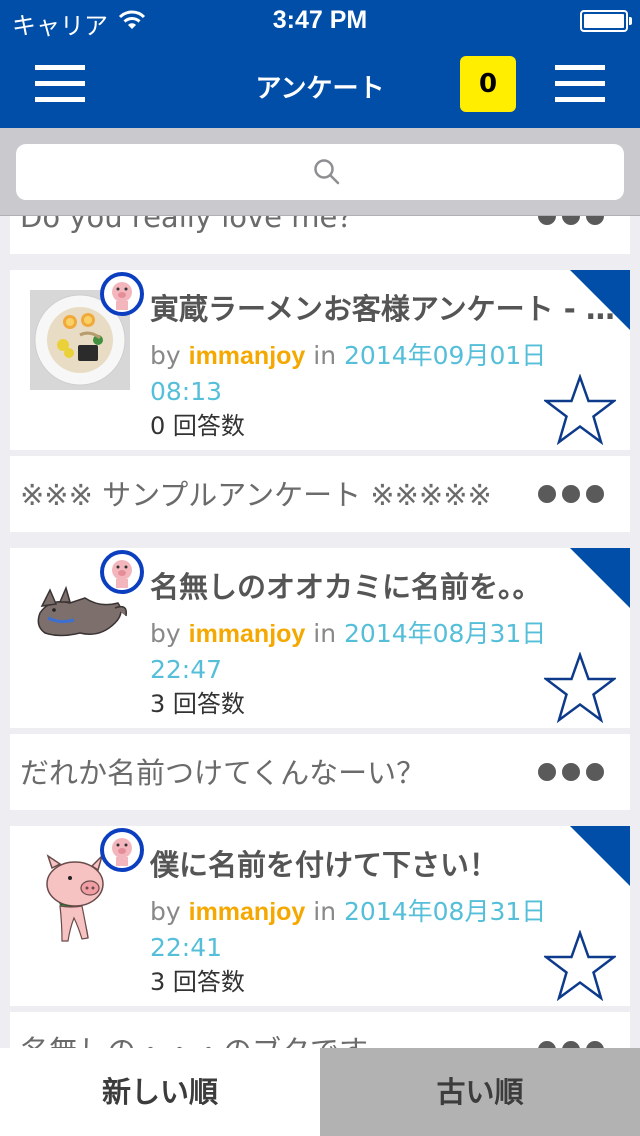 The image size is (640, 1136). Describe the element at coordinates (445, 355) in the screenshot. I see `survey-date: 2014年09月01日` at that location.